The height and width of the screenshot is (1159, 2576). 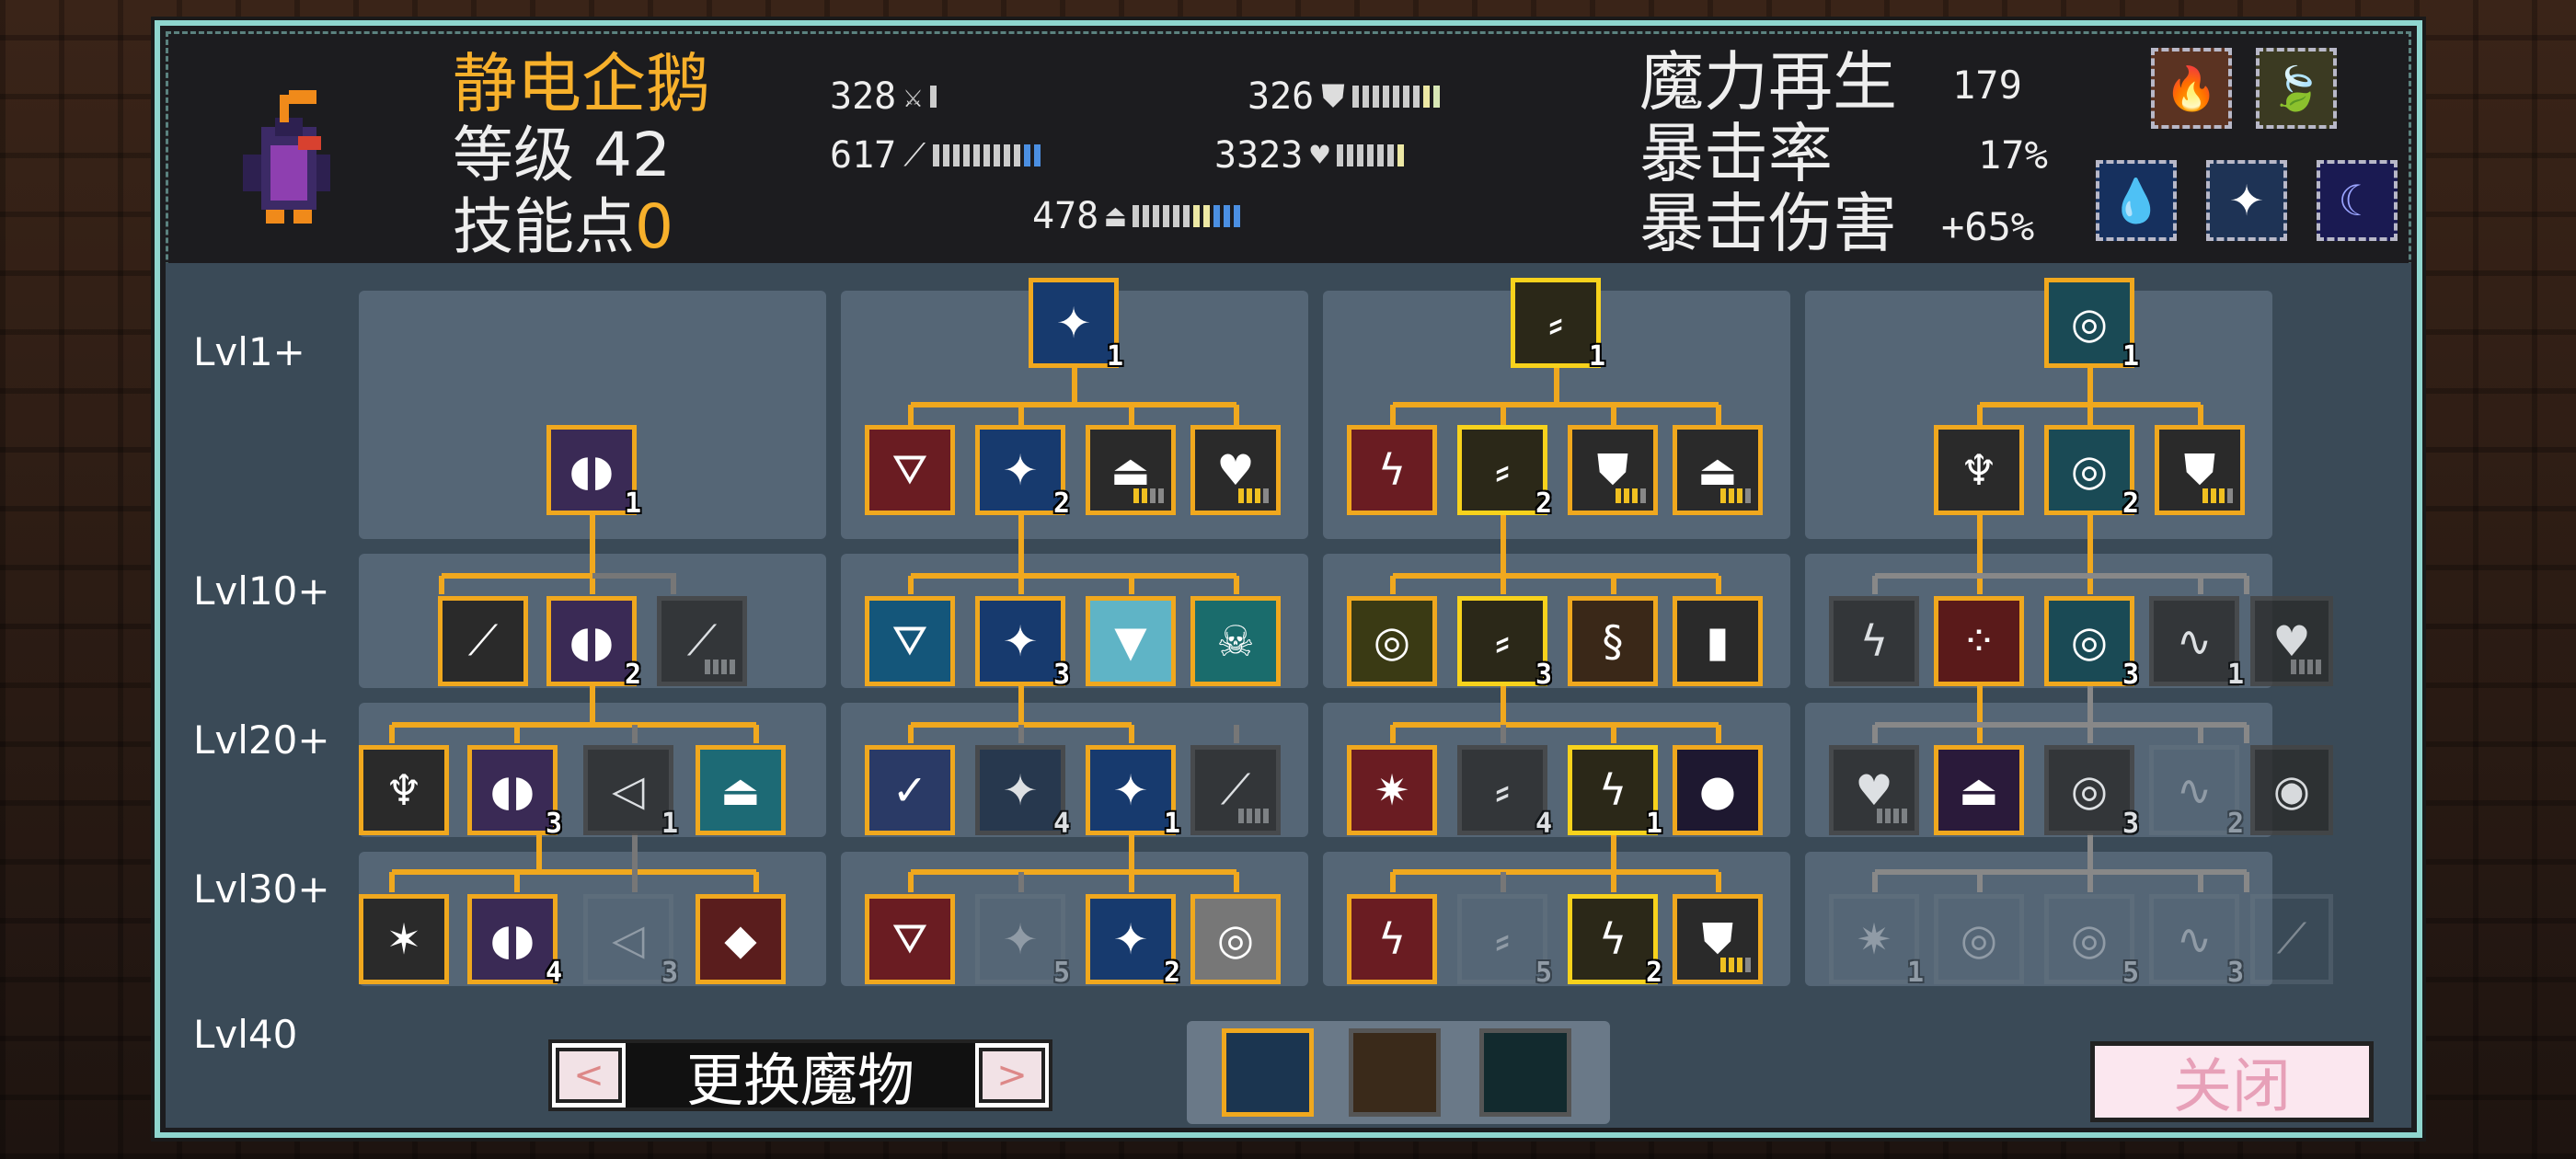 What do you see at coordinates (2091, 325) in the screenshot?
I see `static-field-skill: ◎ 1` at bounding box center [2091, 325].